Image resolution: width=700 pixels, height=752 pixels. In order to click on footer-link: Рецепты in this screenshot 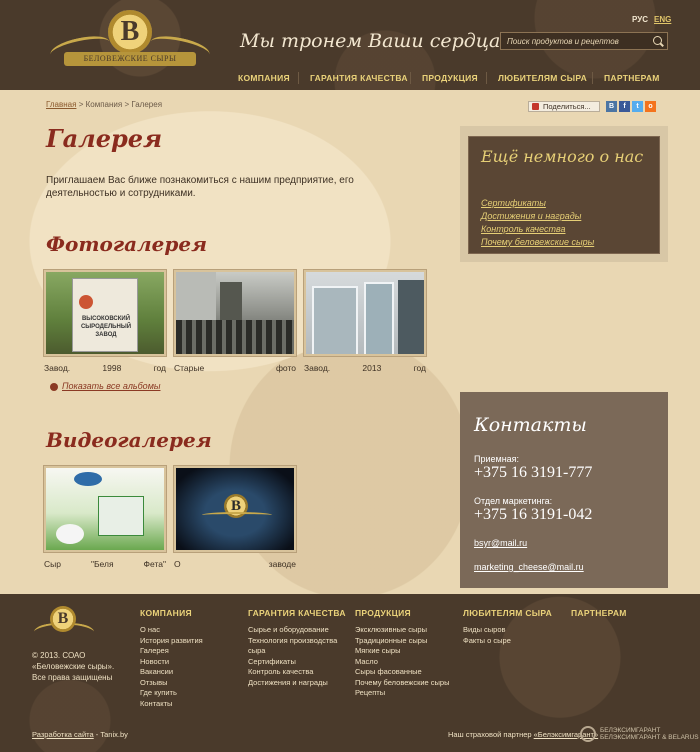, I will do `click(402, 693)`.